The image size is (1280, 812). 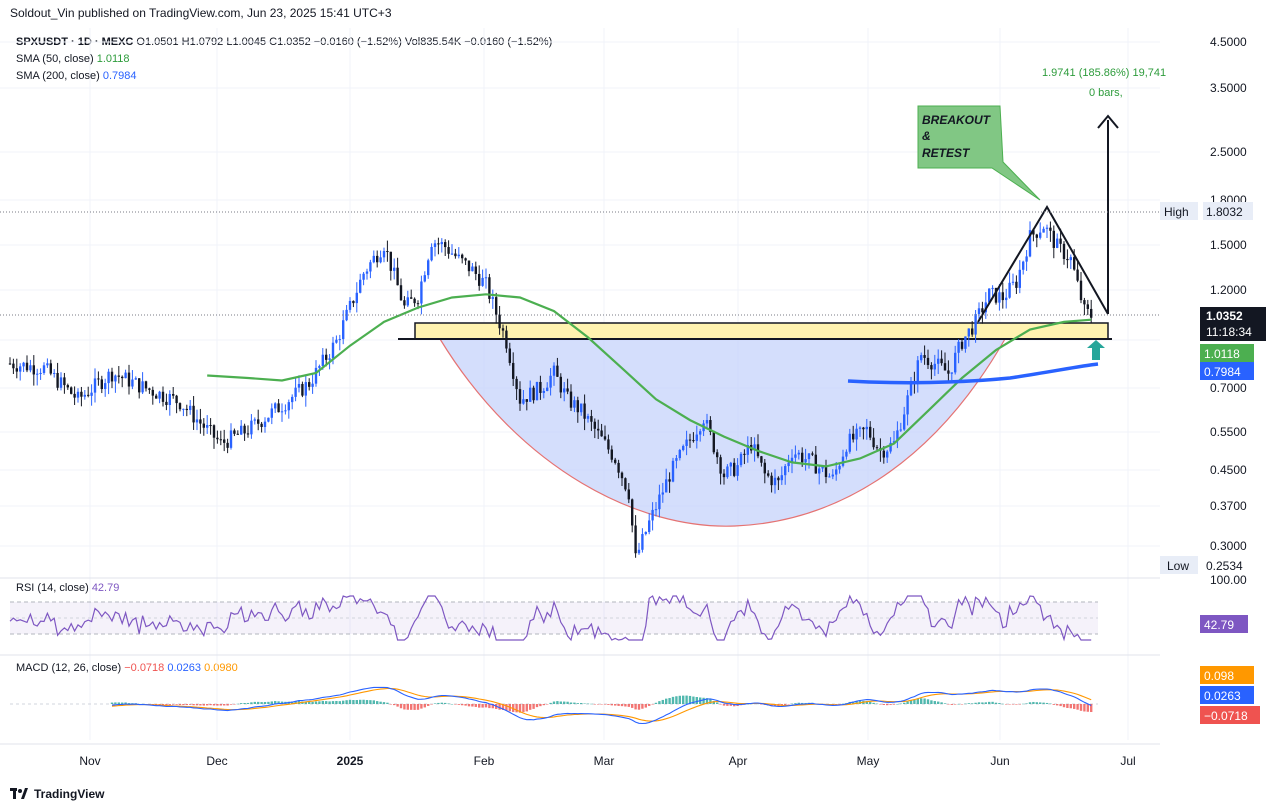 I want to click on countdown: 11:18:34, so click(x=1229, y=332).